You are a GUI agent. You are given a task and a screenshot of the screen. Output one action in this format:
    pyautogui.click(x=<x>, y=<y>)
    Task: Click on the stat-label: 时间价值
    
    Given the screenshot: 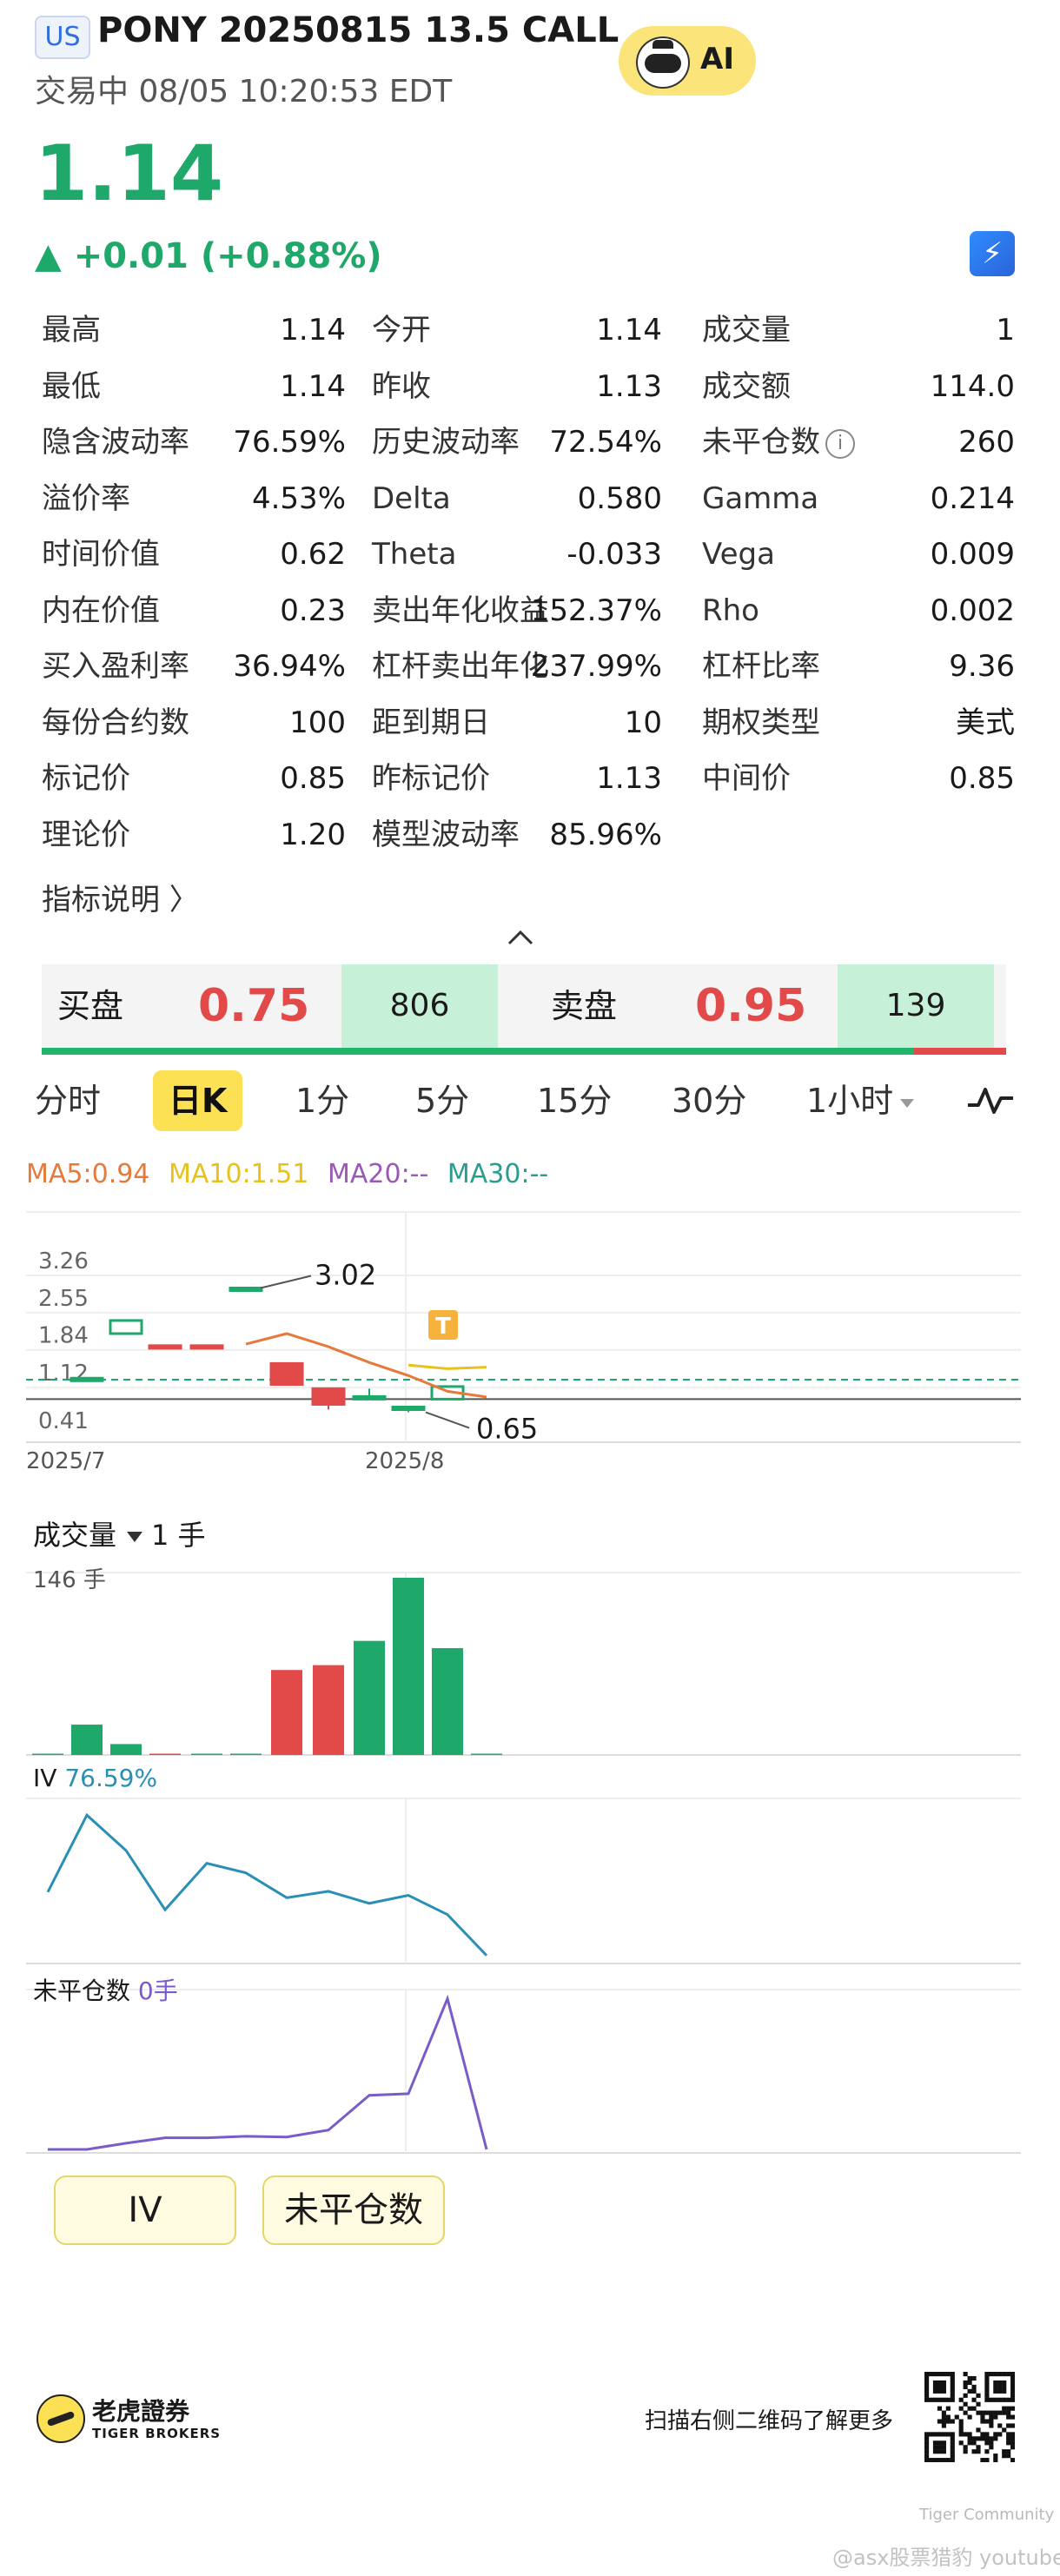 What is the action you would take?
    pyautogui.click(x=101, y=554)
    